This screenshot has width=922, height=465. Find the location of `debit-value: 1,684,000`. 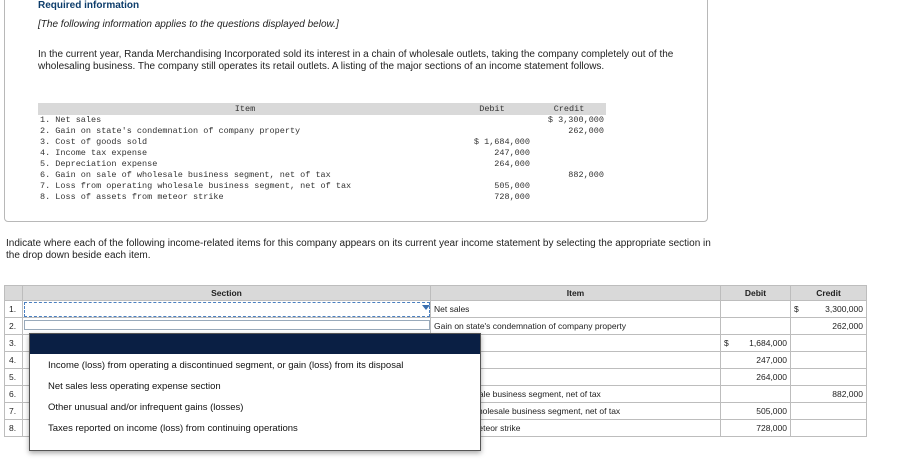

debit-value: 1,684,000 is located at coordinates (768, 343).